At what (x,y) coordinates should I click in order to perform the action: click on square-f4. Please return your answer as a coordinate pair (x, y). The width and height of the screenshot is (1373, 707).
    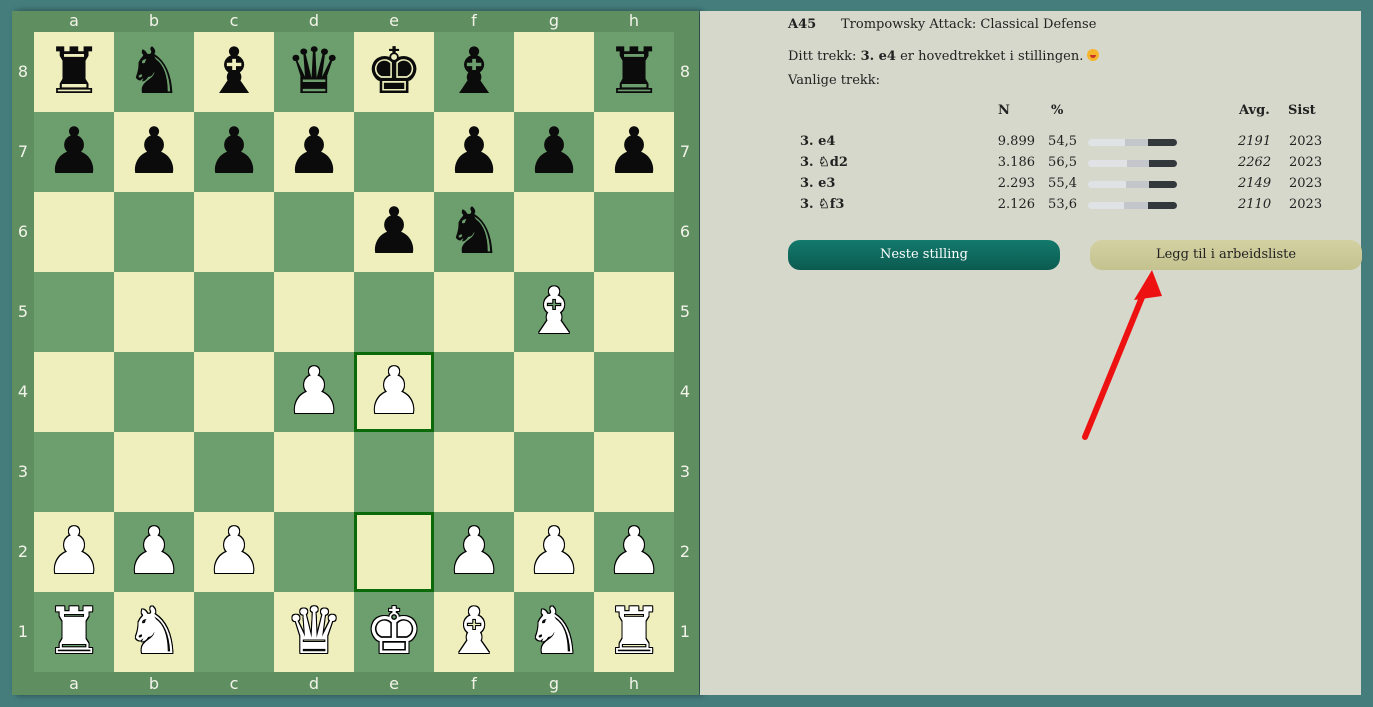
    Looking at the image, I should click on (474, 392).